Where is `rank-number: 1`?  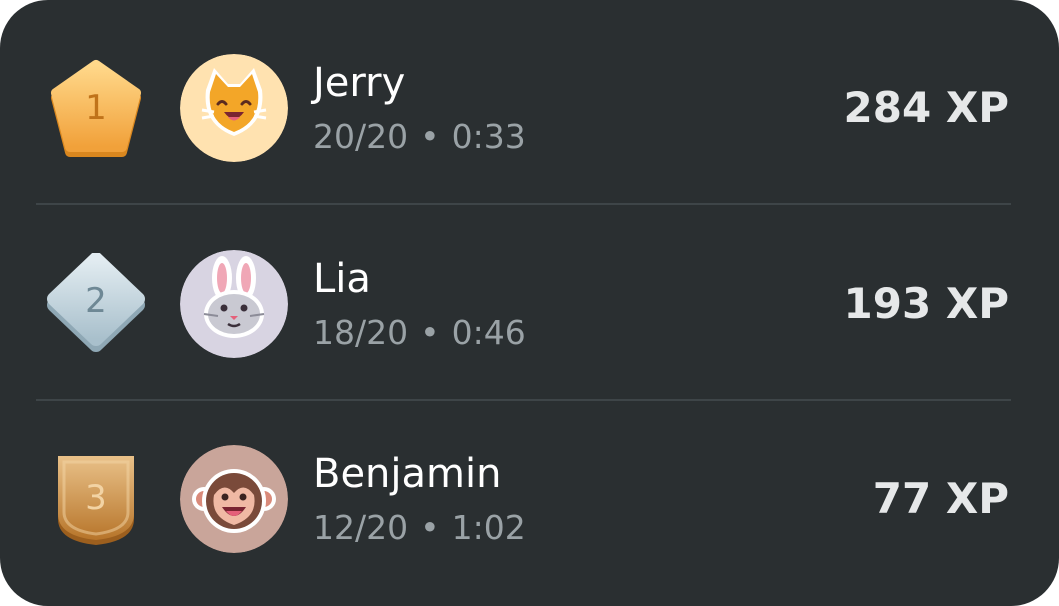 rank-number: 1 is located at coordinates (96, 108).